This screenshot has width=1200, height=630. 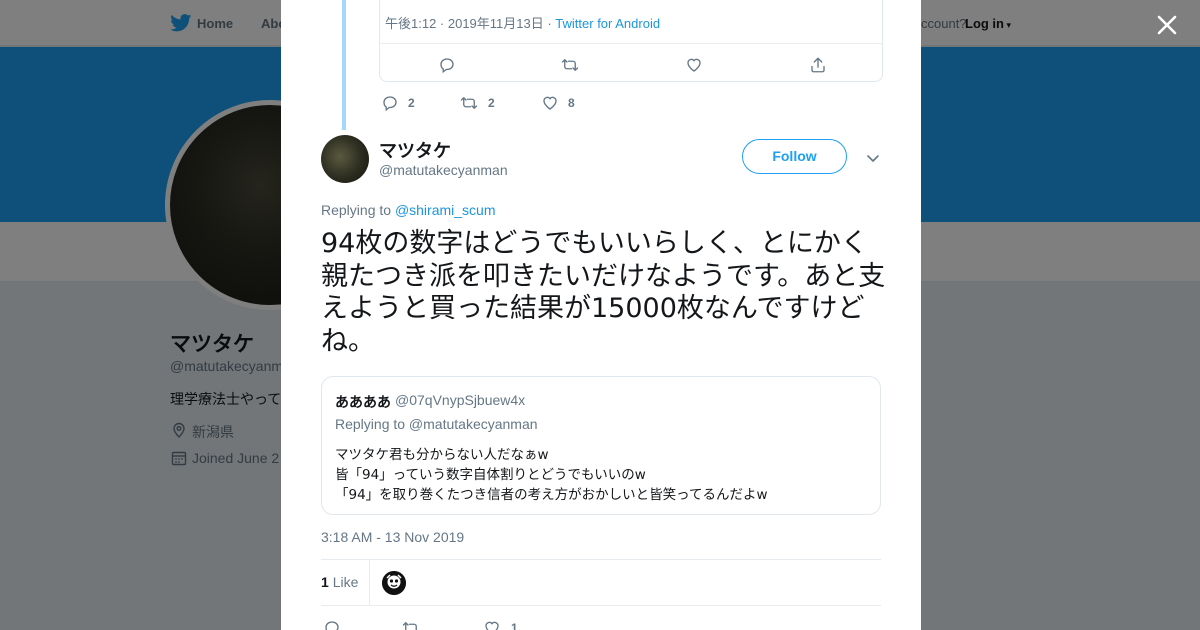 I want to click on replying-to: Replying to @shirami_scum, so click(x=408, y=210).